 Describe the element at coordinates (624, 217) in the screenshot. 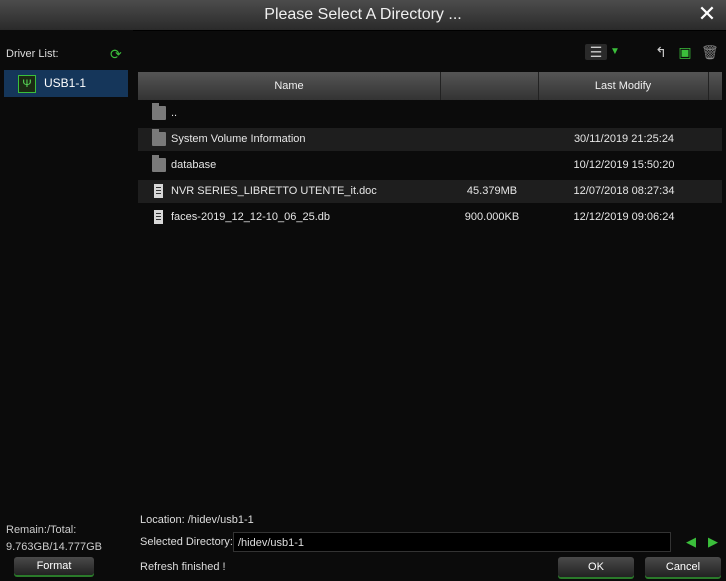

I see `row-date: 12/12/2019 09:06:24` at that location.